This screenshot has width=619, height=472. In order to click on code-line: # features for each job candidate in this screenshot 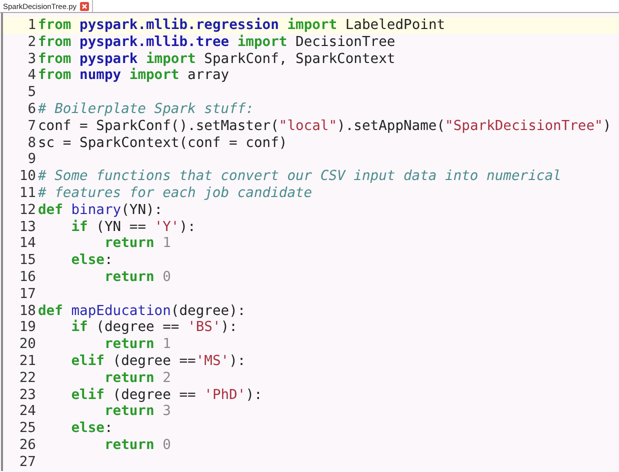, I will do `click(174, 193)`.